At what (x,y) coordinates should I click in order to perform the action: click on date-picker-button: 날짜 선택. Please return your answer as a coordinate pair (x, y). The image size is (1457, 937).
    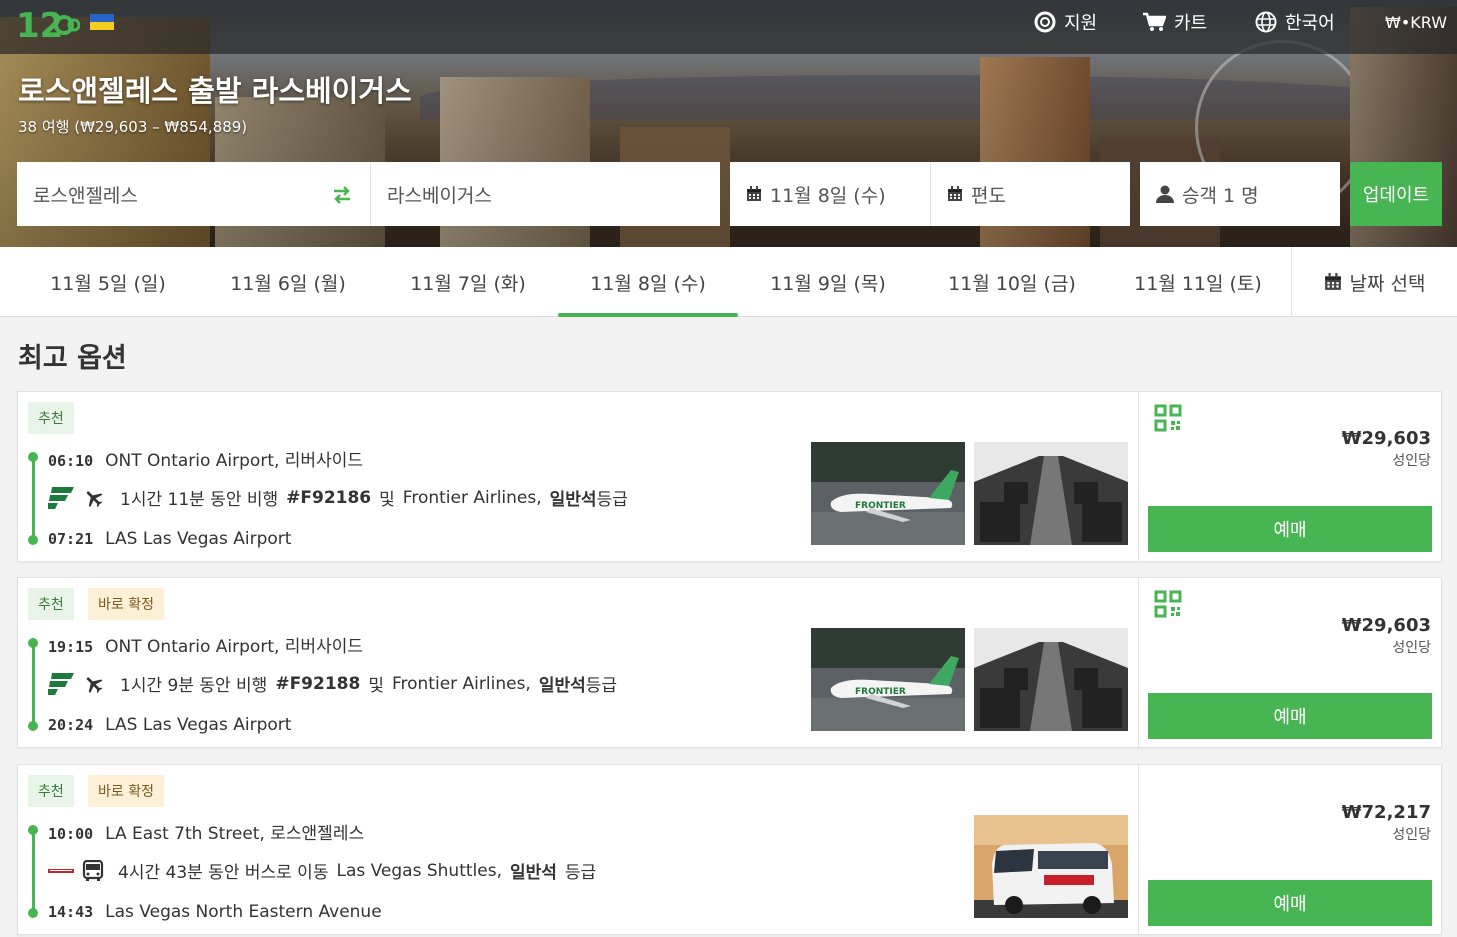
    Looking at the image, I should click on (1374, 282).